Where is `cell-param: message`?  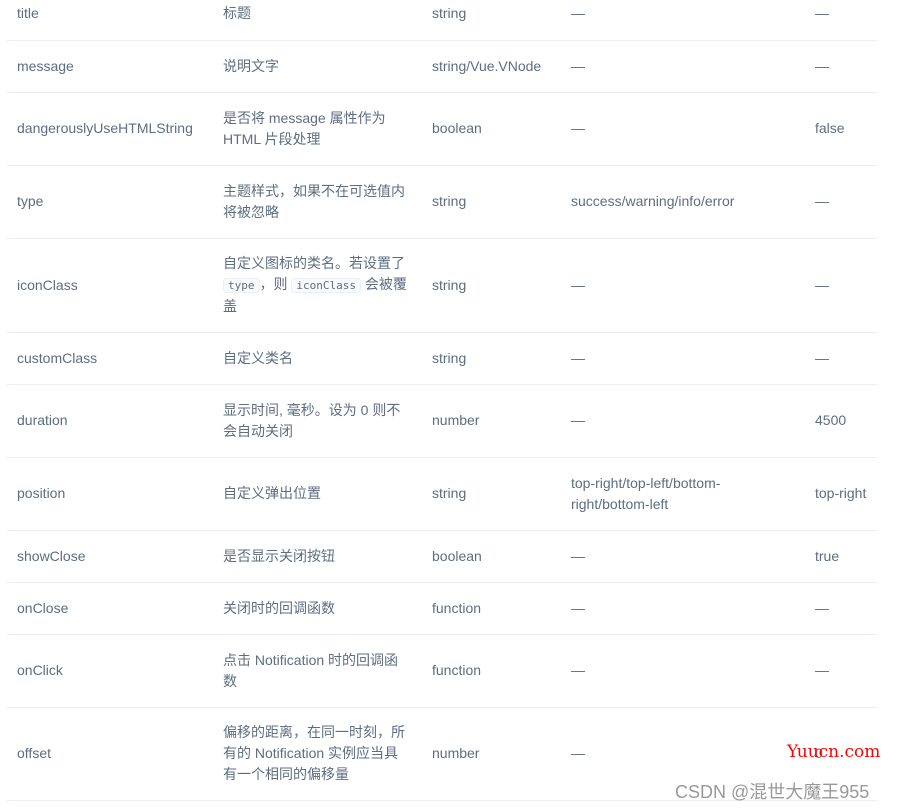
cell-param: message is located at coordinates (110, 66).